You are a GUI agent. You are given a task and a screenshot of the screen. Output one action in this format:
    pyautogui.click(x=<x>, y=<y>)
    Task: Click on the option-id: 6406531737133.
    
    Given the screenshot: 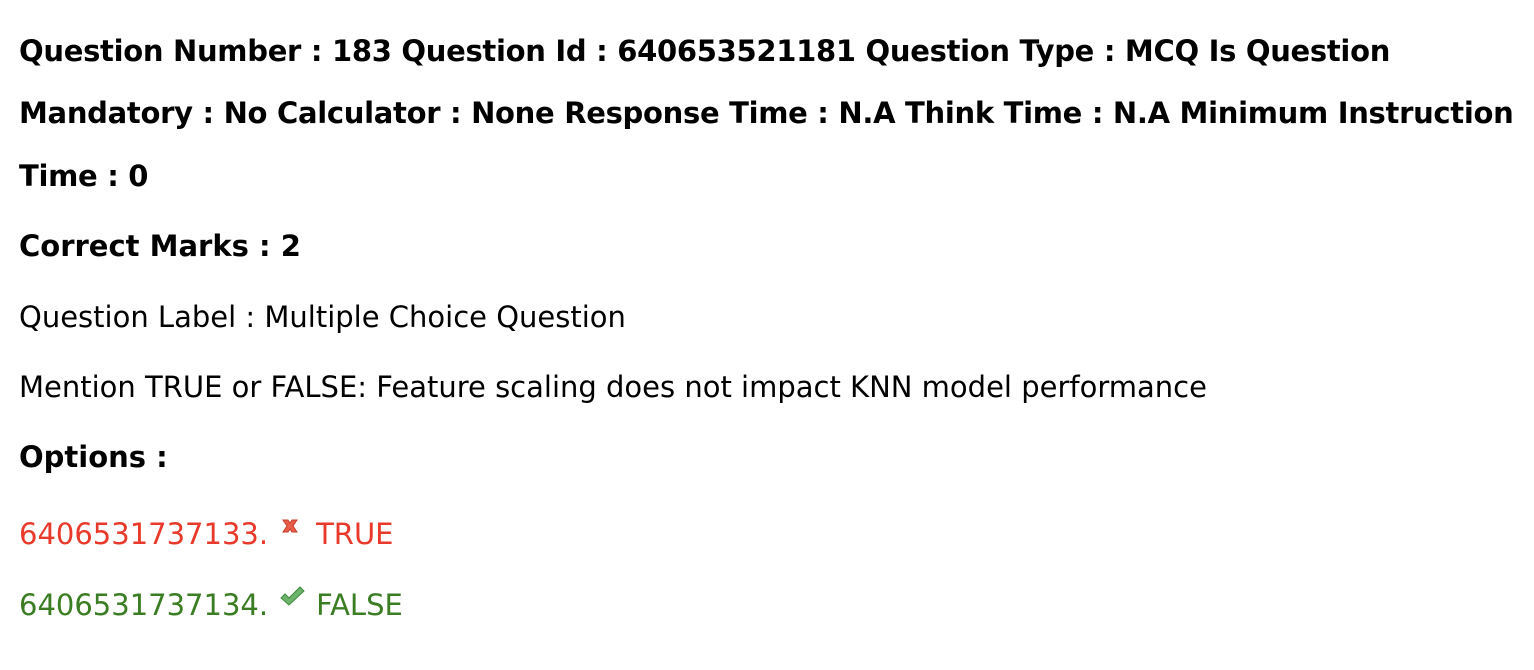 What is the action you would take?
    pyautogui.click(x=144, y=534)
    